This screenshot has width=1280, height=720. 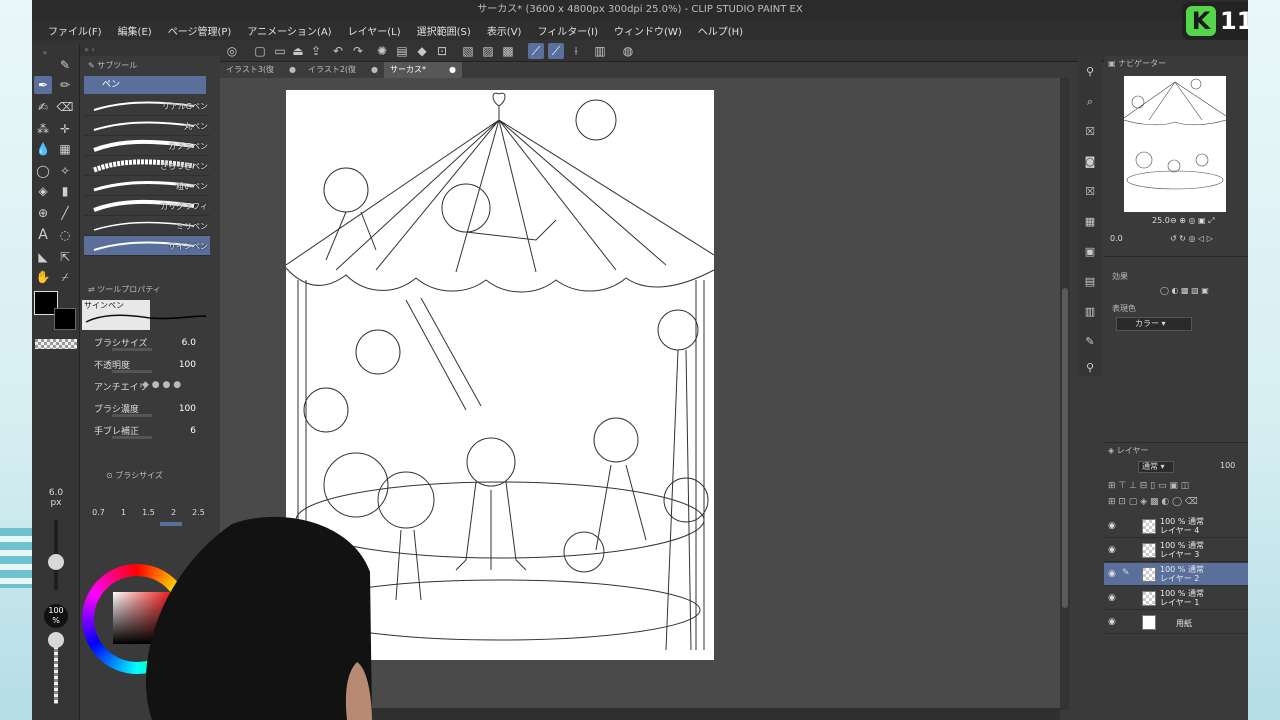 I want to click on camera-icon: ◙, so click(x=1090, y=162).